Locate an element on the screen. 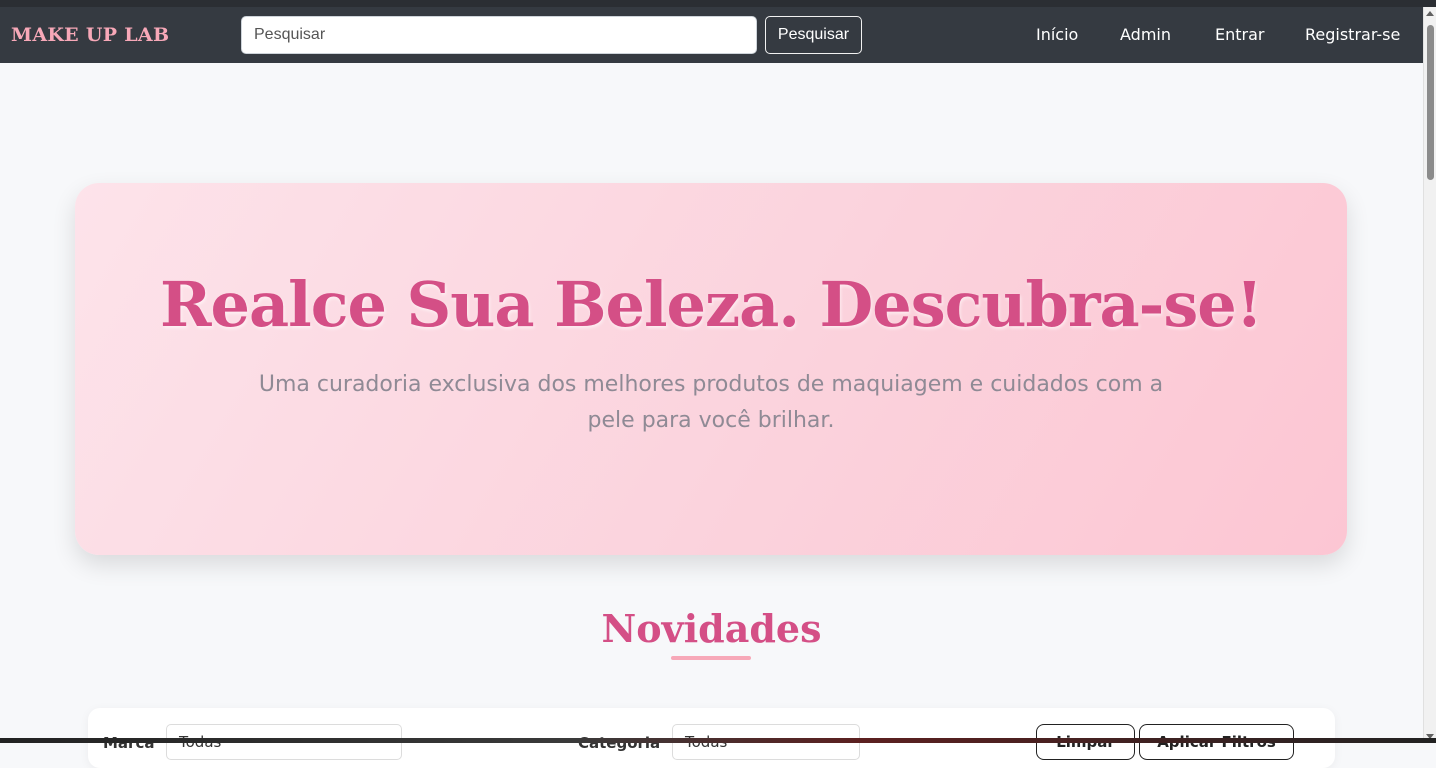  search-input is located at coordinates (499, 35).